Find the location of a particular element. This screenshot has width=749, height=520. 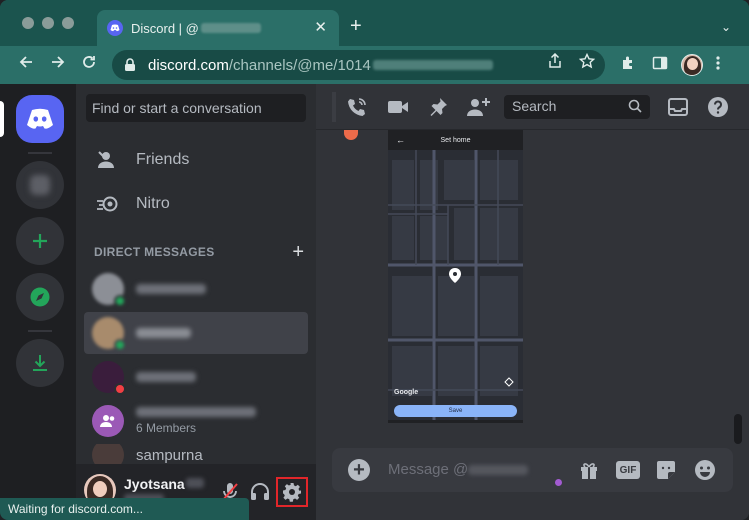

header-divider is located at coordinates (334, 107).